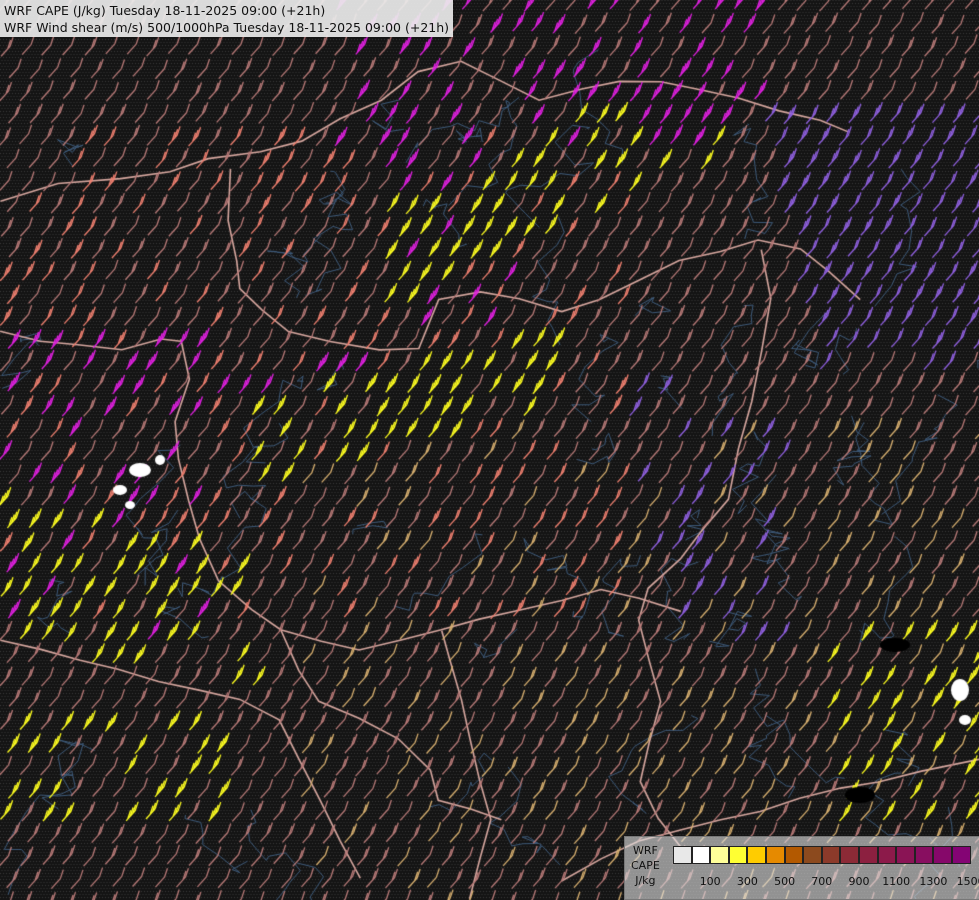 This screenshot has height=900, width=979. I want to click on legend-tick: 100, so click(710, 881).